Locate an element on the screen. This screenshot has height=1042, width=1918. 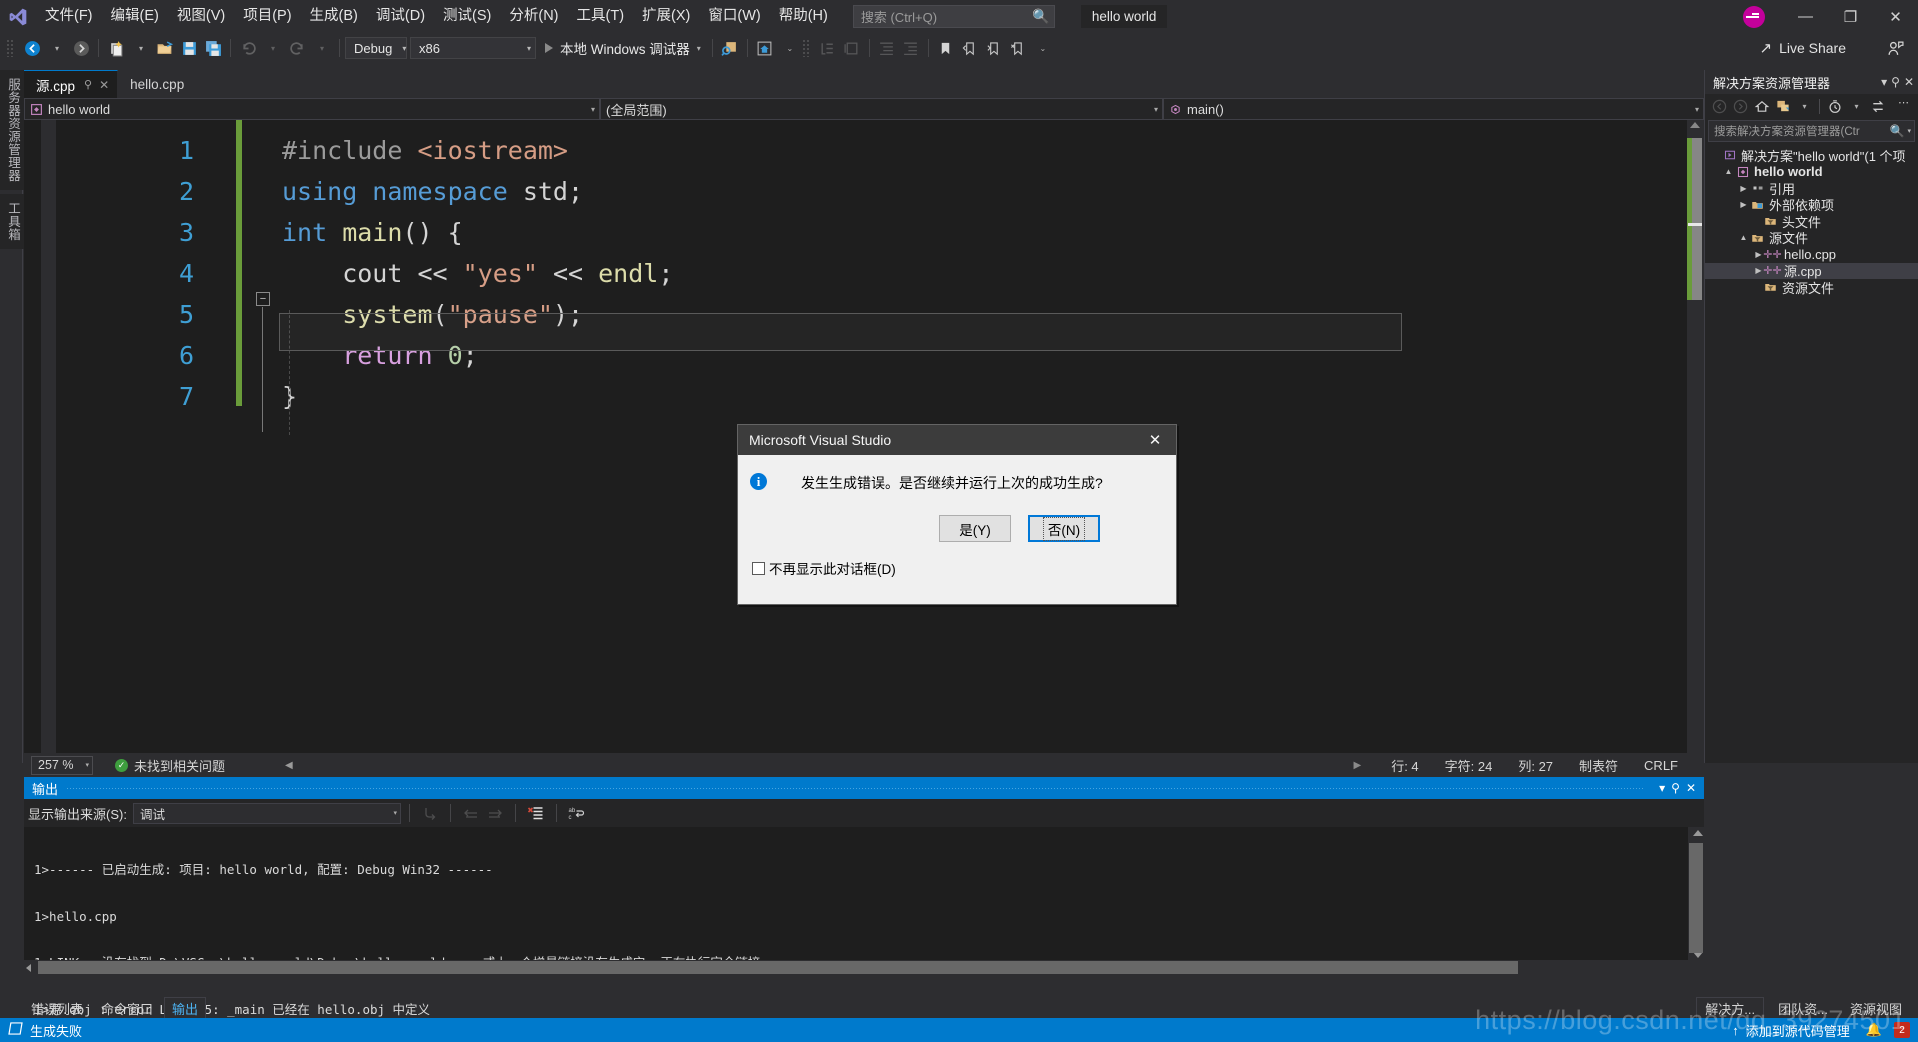
status-eol: CRLF is located at coordinates (1661, 765).